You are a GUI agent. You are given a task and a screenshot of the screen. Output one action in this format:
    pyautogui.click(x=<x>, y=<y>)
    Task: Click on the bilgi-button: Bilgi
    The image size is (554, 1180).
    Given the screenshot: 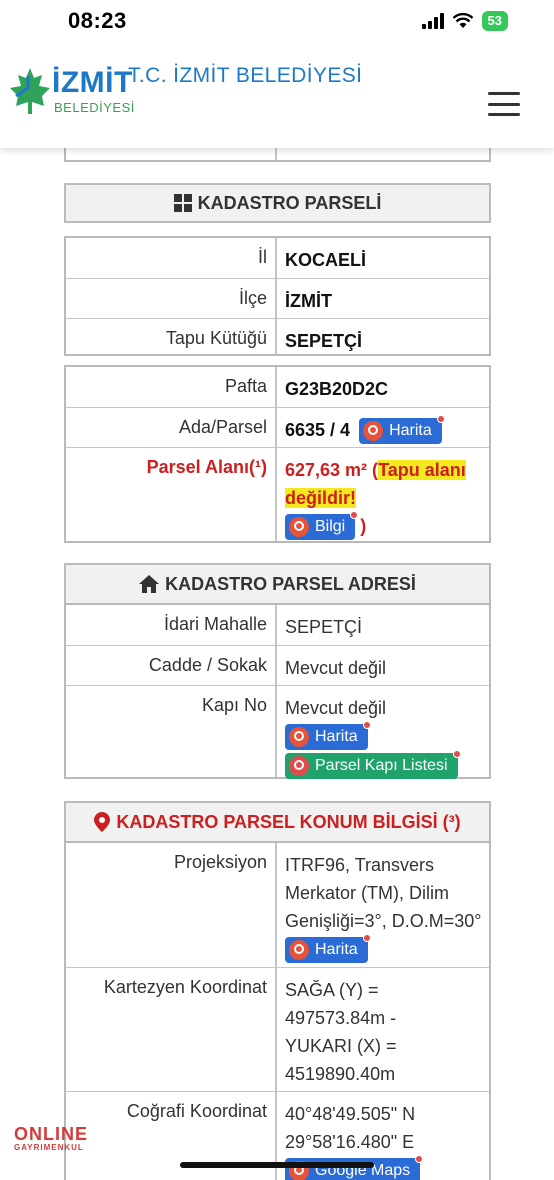 What is the action you would take?
    pyautogui.click(x=322, y=526)
    